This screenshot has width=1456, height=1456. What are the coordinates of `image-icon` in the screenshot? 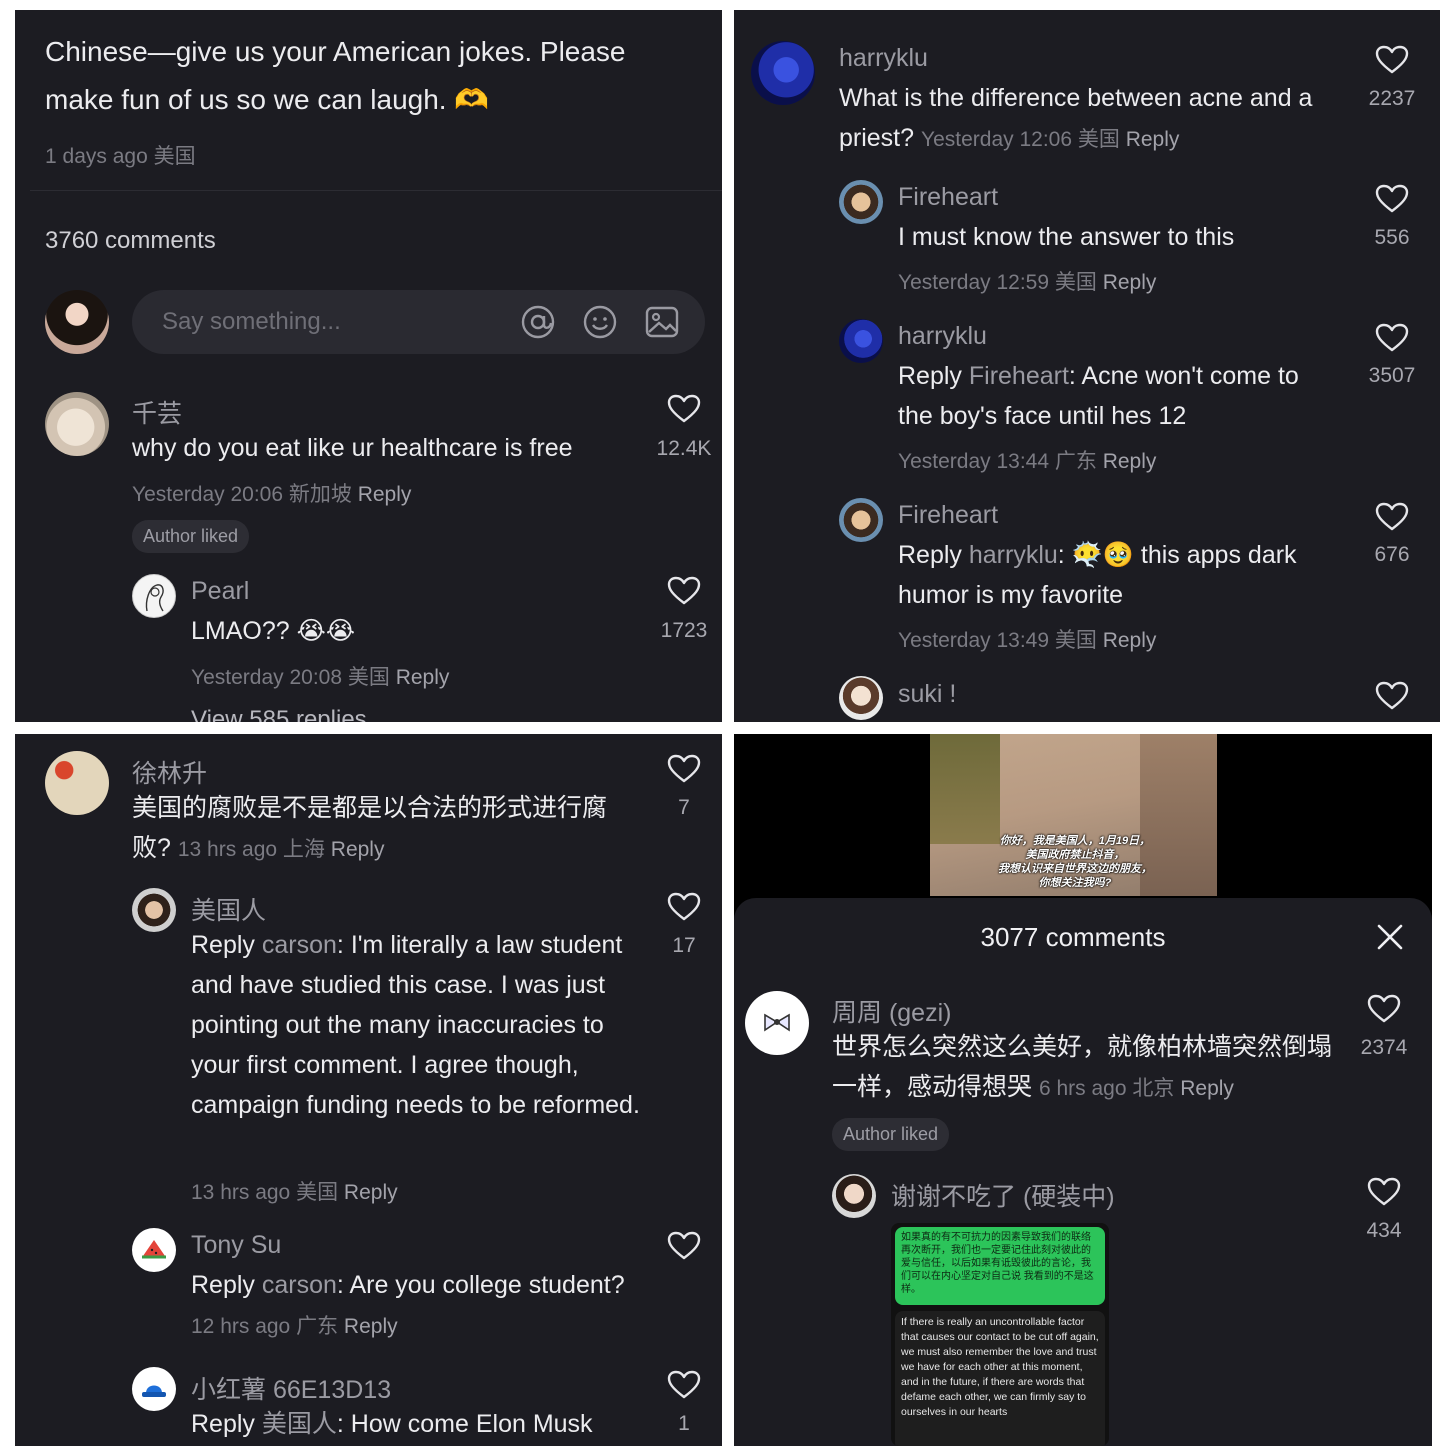 It's located at (662, 322).